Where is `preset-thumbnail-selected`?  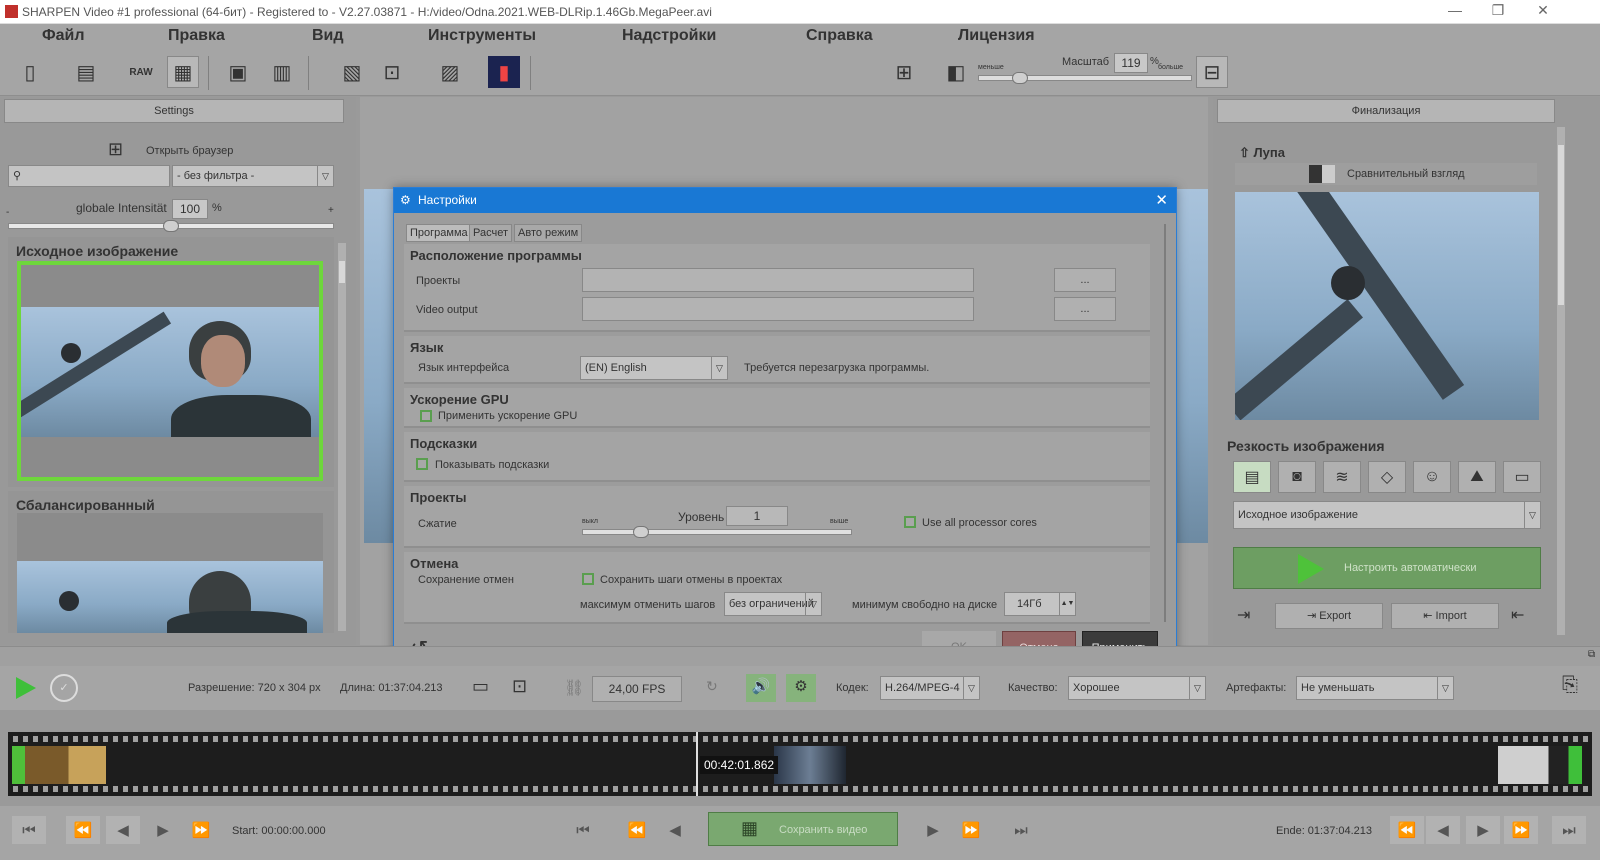 preset-thumbnail-selected is located at coordinates (170, 371).